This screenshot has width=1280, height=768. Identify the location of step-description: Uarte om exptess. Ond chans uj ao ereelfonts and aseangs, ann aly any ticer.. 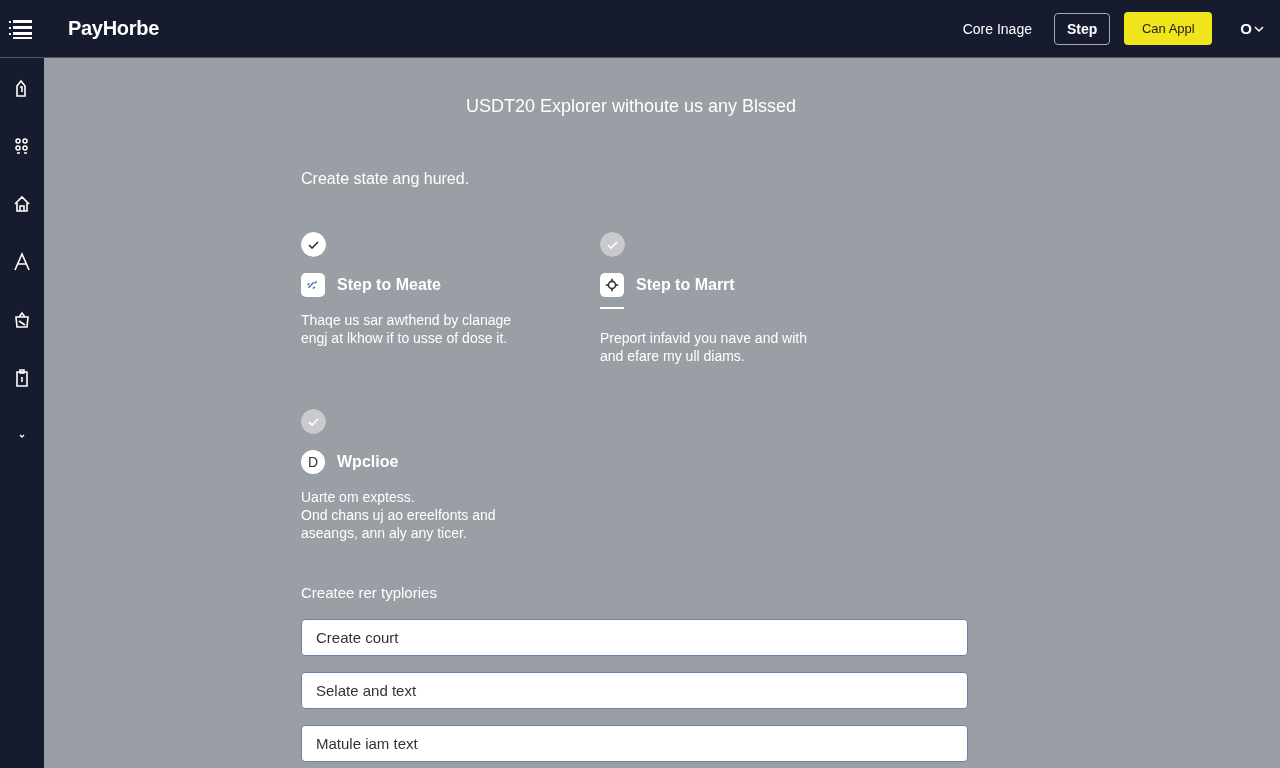
(399, 515).